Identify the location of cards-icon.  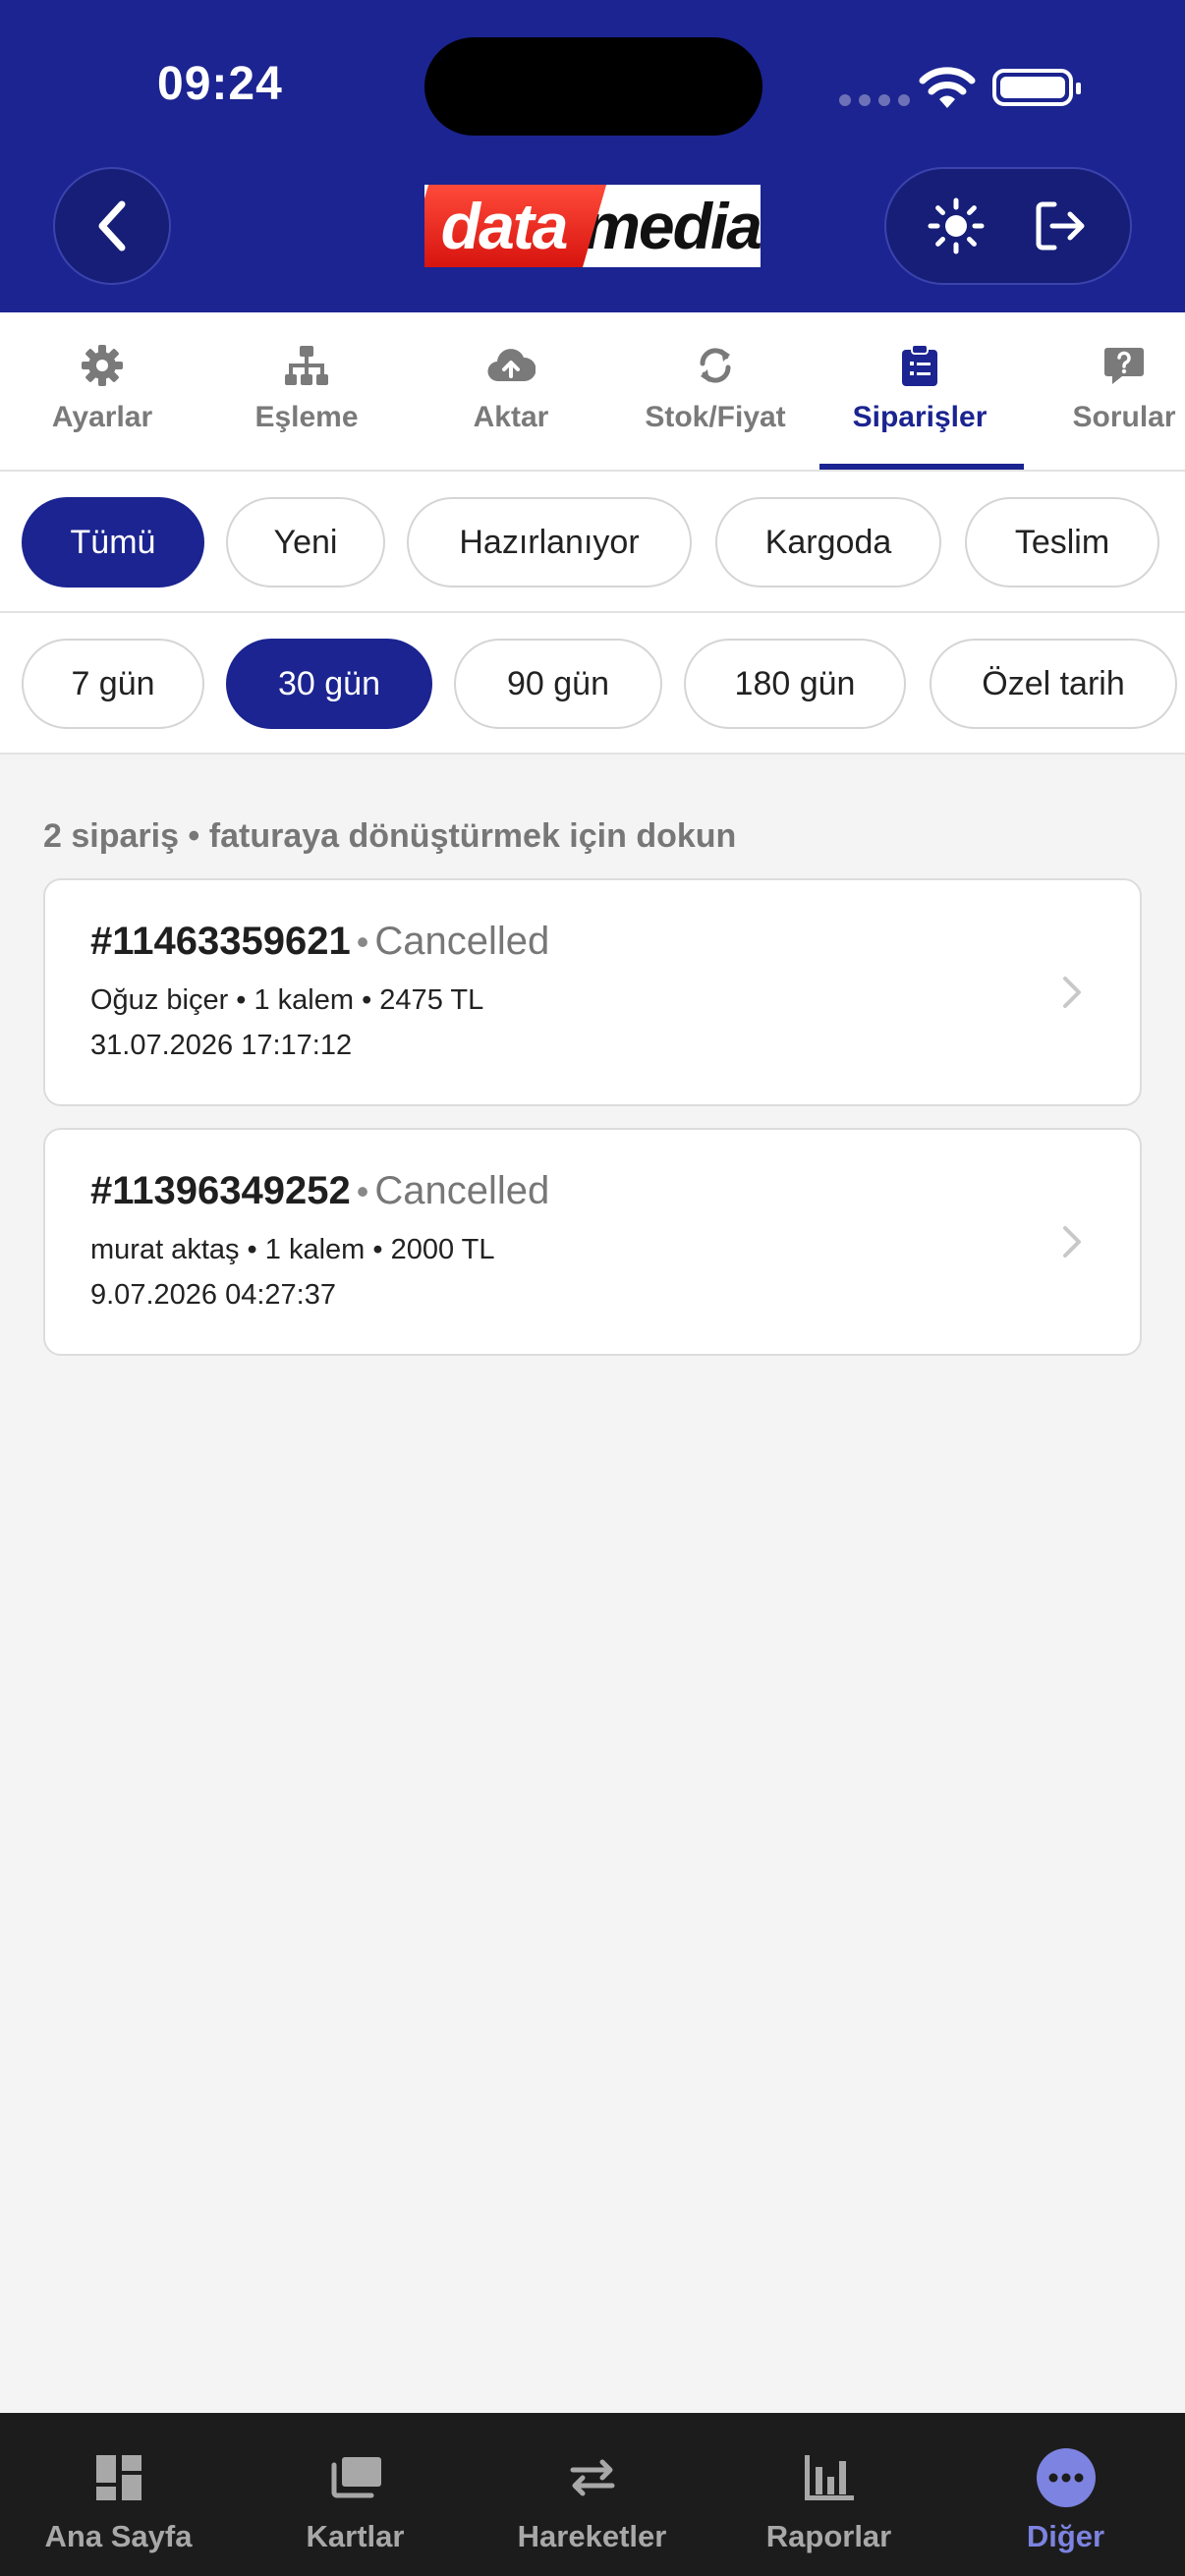
(356, 2477).